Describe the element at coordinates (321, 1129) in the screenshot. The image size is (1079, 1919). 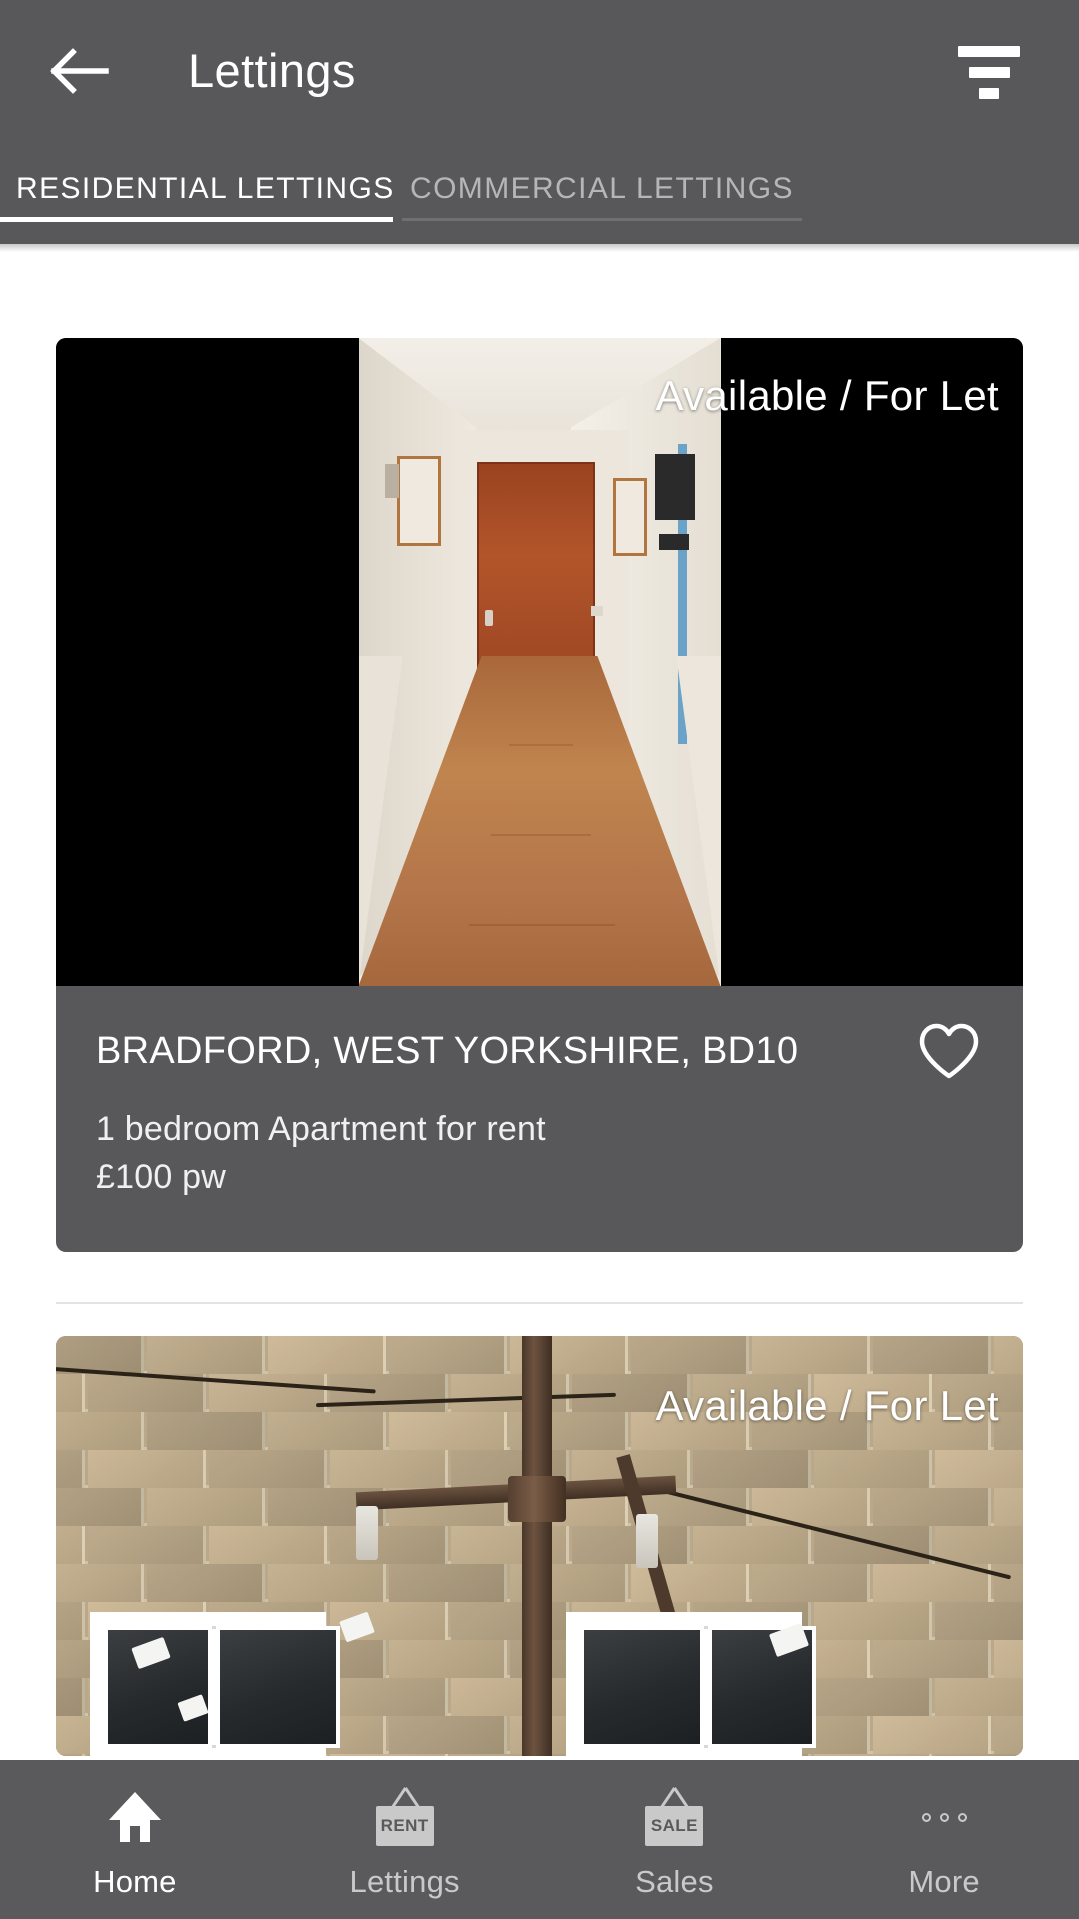
I see `listing-subtitle: 1 bedroom Apartment for rent` at that location.